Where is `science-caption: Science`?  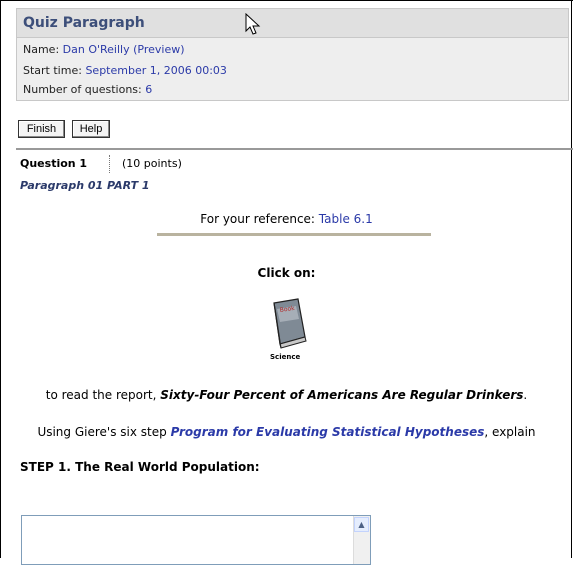
science-caption: Science is located at coordinates (285, 357).